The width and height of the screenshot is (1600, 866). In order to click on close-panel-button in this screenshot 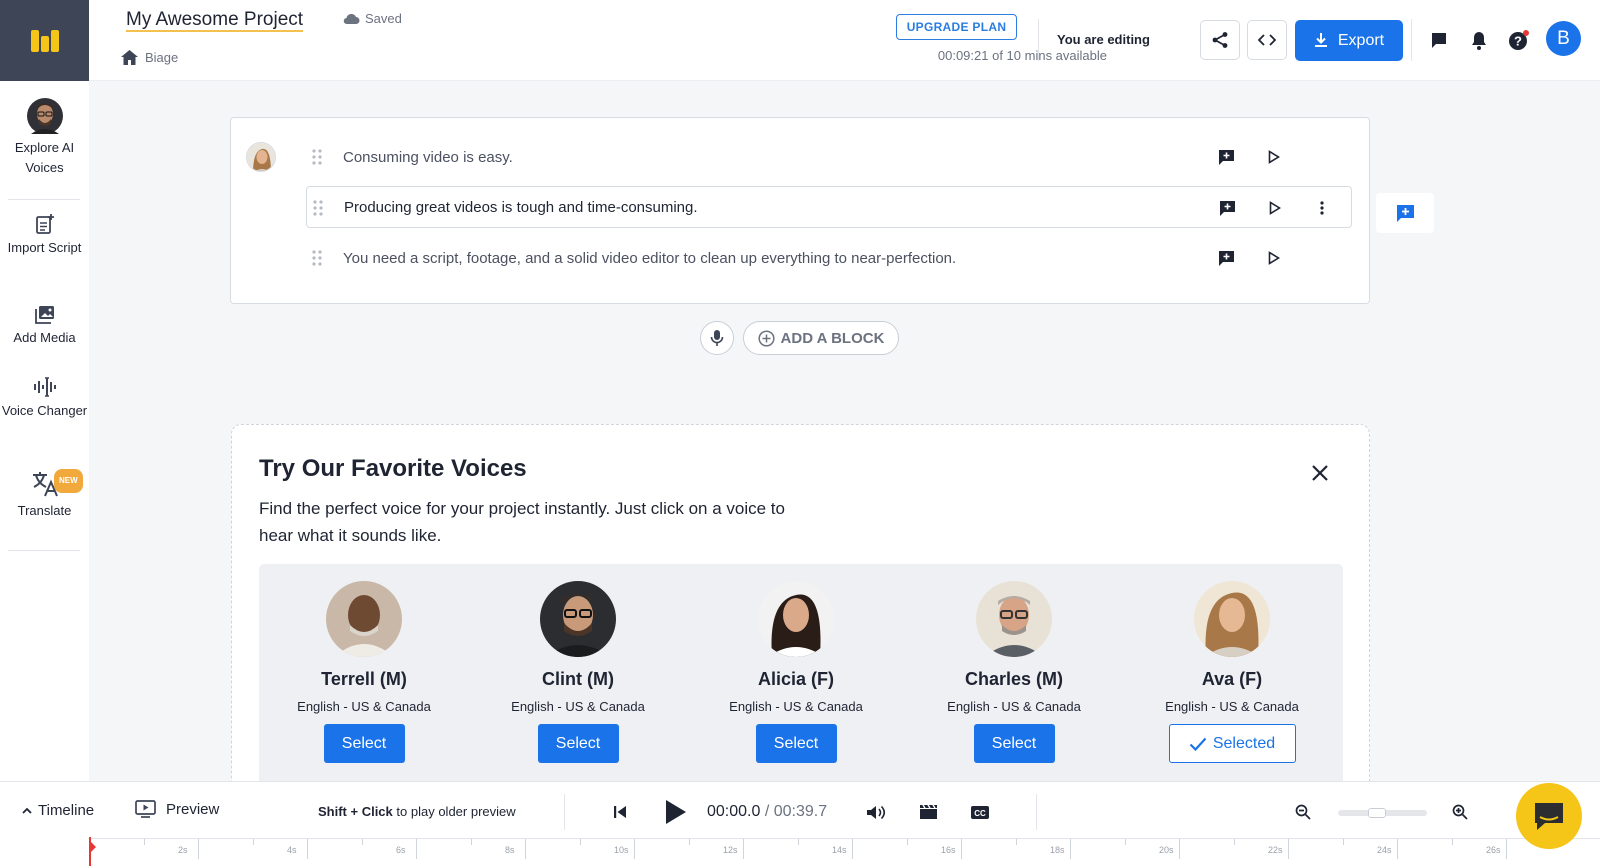, I will do `click(1320, 473)`.